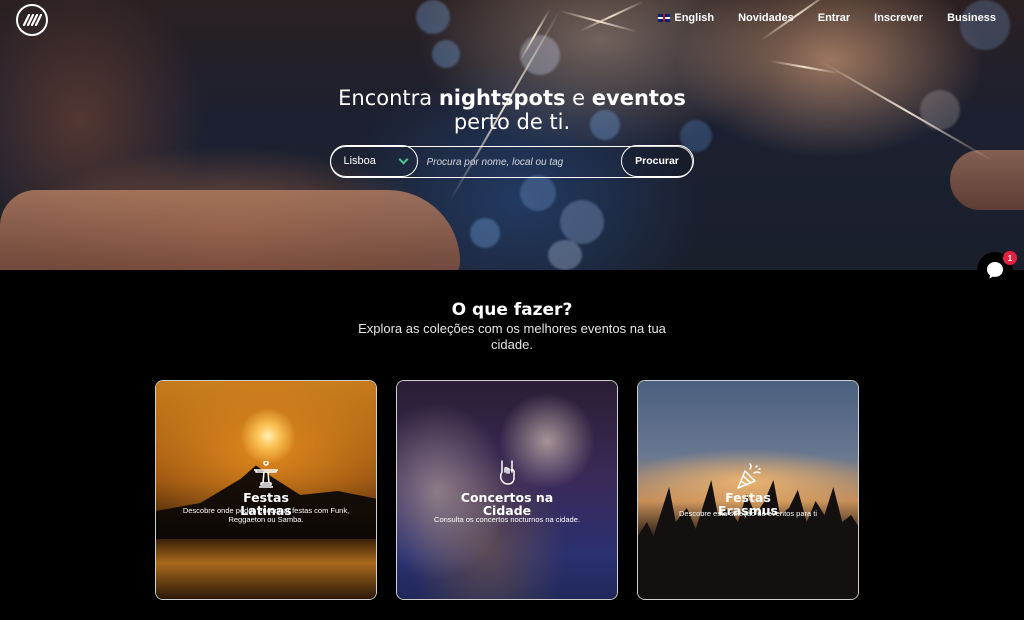  I want to click on search-button: Procurar, so click(657, 161).